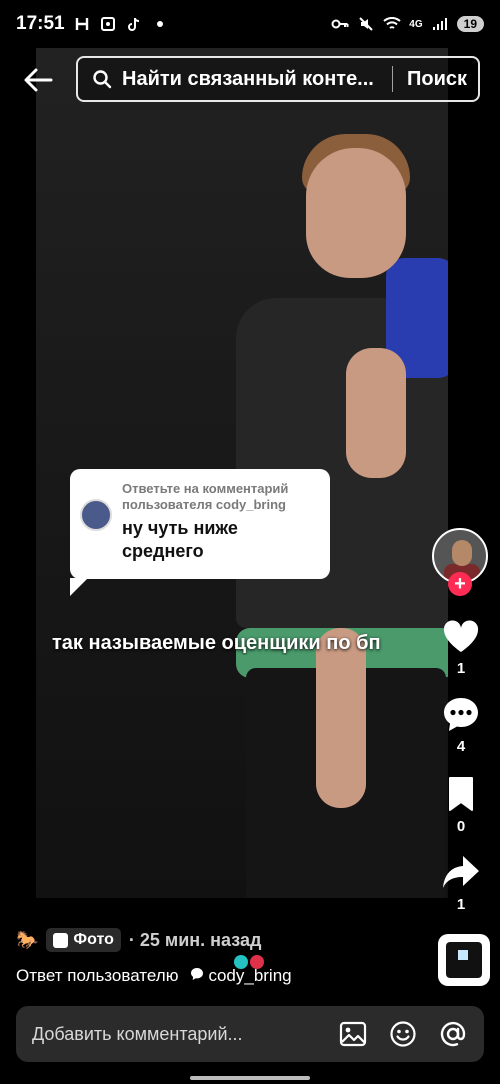  What do you see at coordinates (180, 539) in the screenshot?
I see `reply-sticker-text: ну чуть ниже среднего` at bounding box center [180, 539].